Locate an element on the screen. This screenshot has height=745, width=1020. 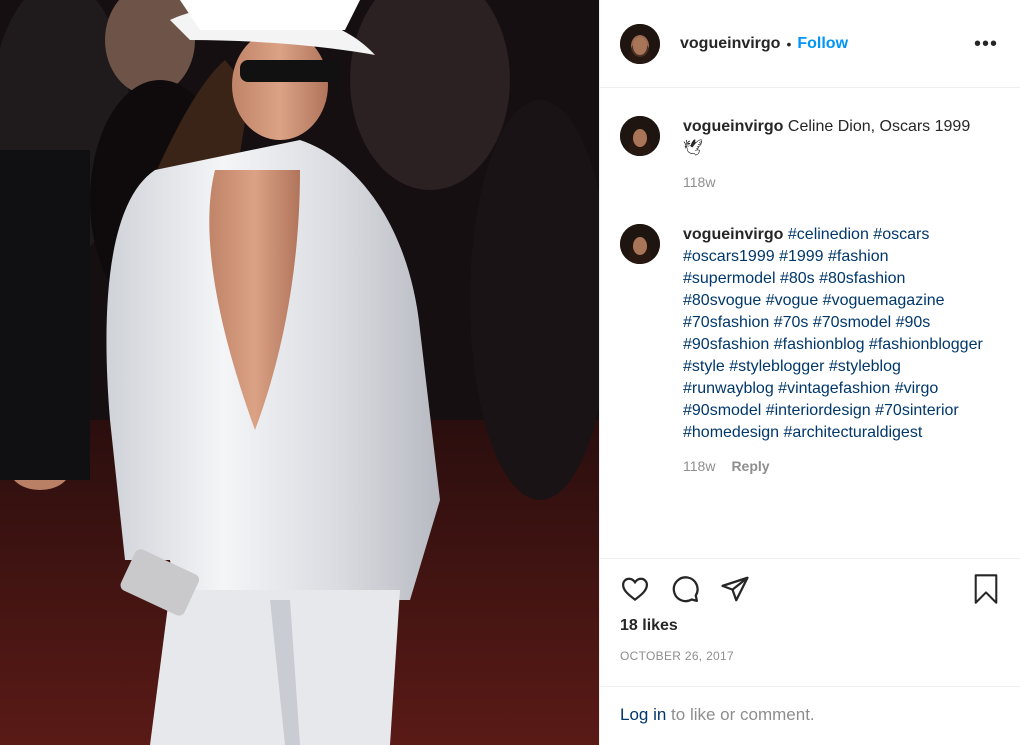
likes-count: 18 likes is located at coordinates (649, 626).